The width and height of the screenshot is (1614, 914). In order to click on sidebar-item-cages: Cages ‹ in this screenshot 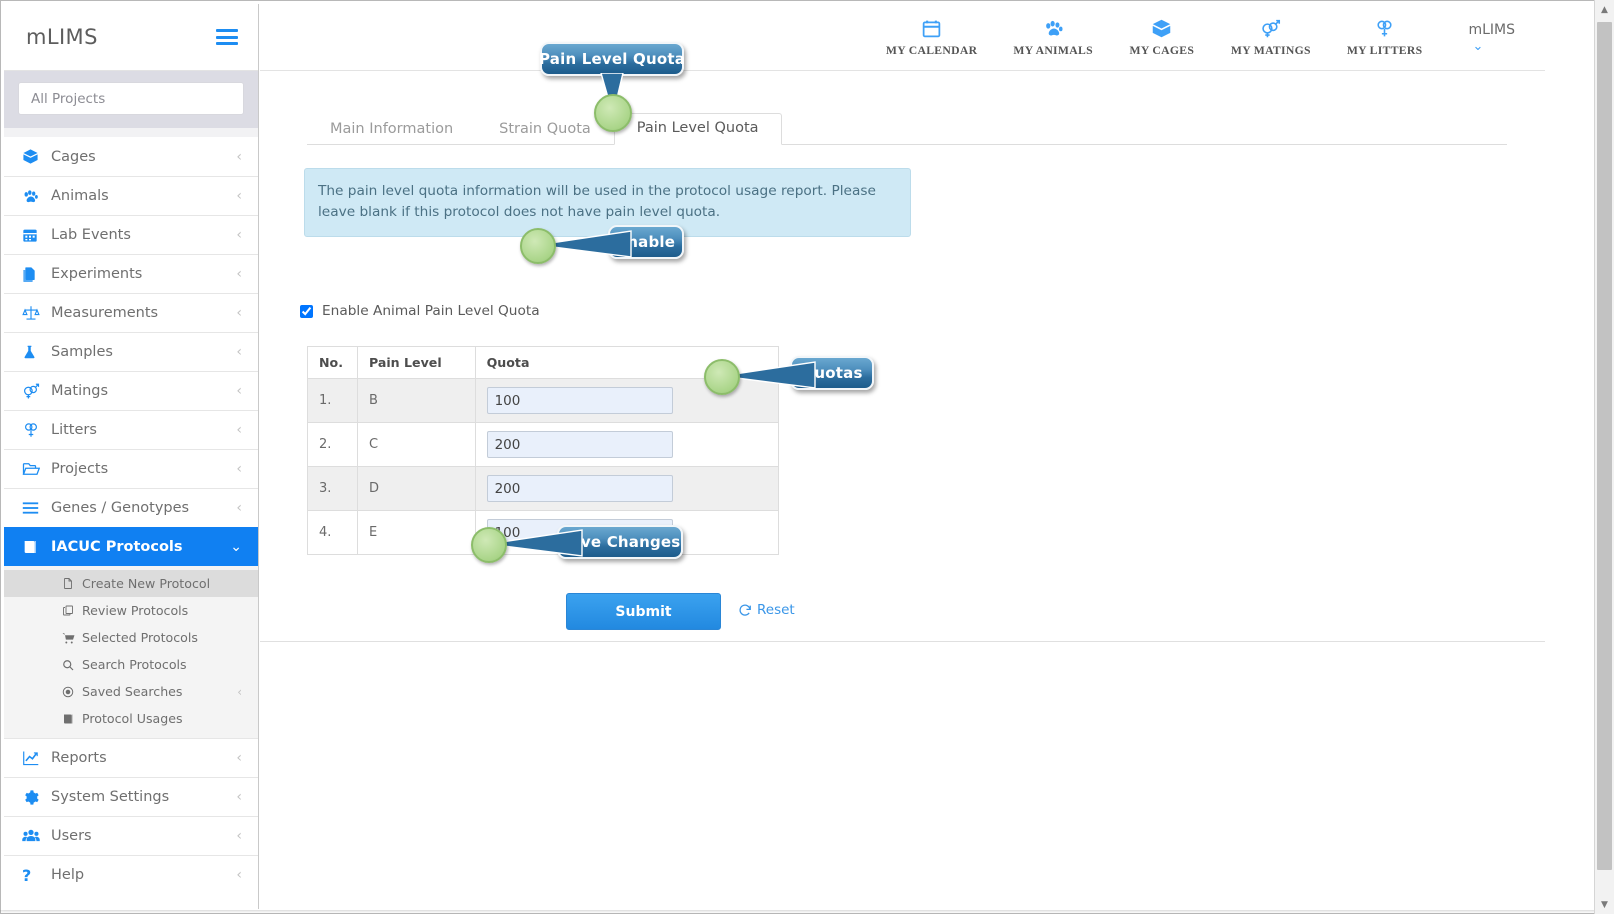, I will do `click(131, 156)`.